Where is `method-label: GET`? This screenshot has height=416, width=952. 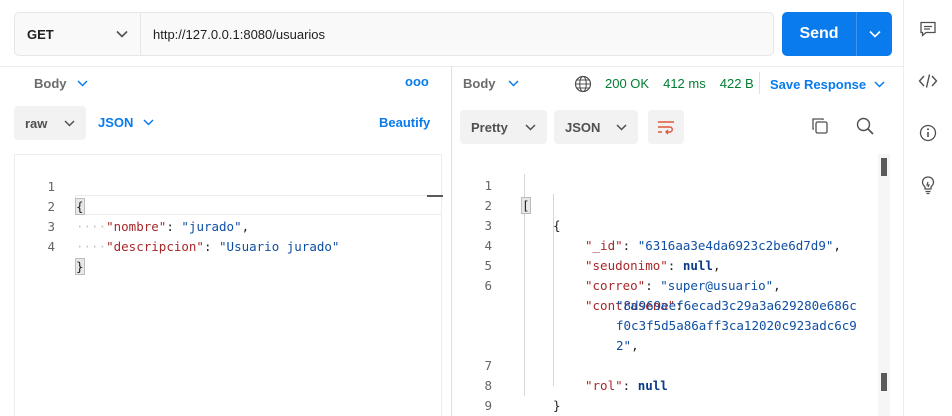 method-label: GET is located at coordinates (40, 34).